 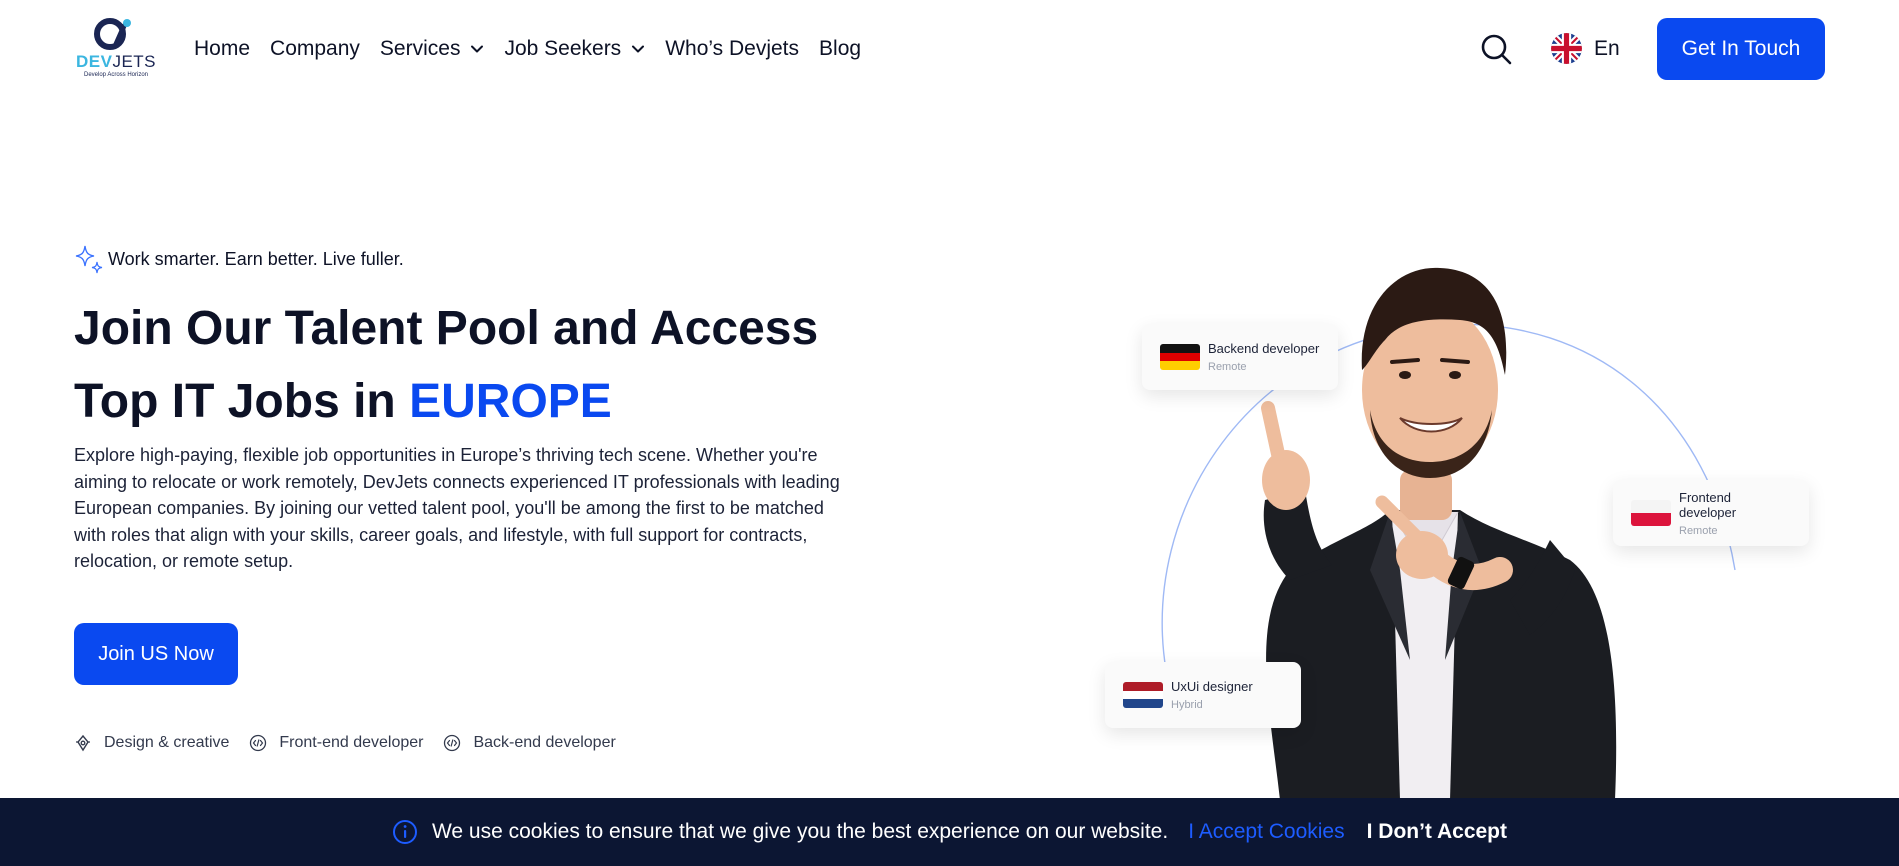 What do you see at coordinates (156, 654) in the screenshot?
I see `join-us-now-button: Join US Now` at bounding box center [156, 654].